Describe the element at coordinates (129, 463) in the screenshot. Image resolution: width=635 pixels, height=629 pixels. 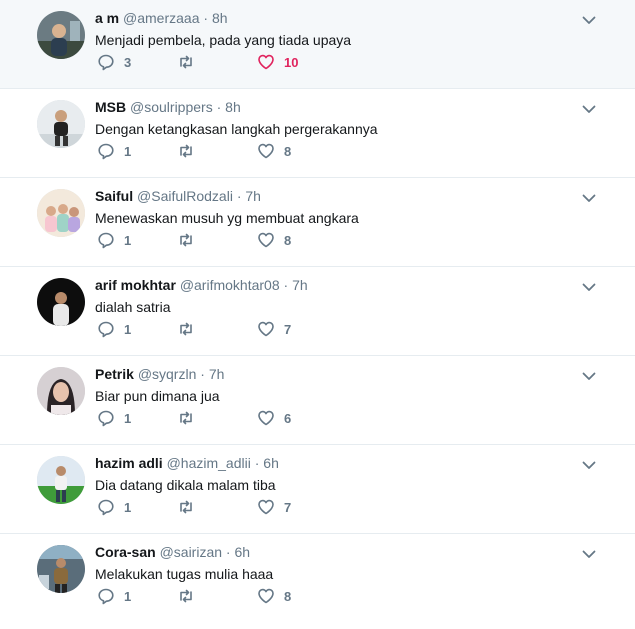
I see `display-name: hazim adli` at that location.